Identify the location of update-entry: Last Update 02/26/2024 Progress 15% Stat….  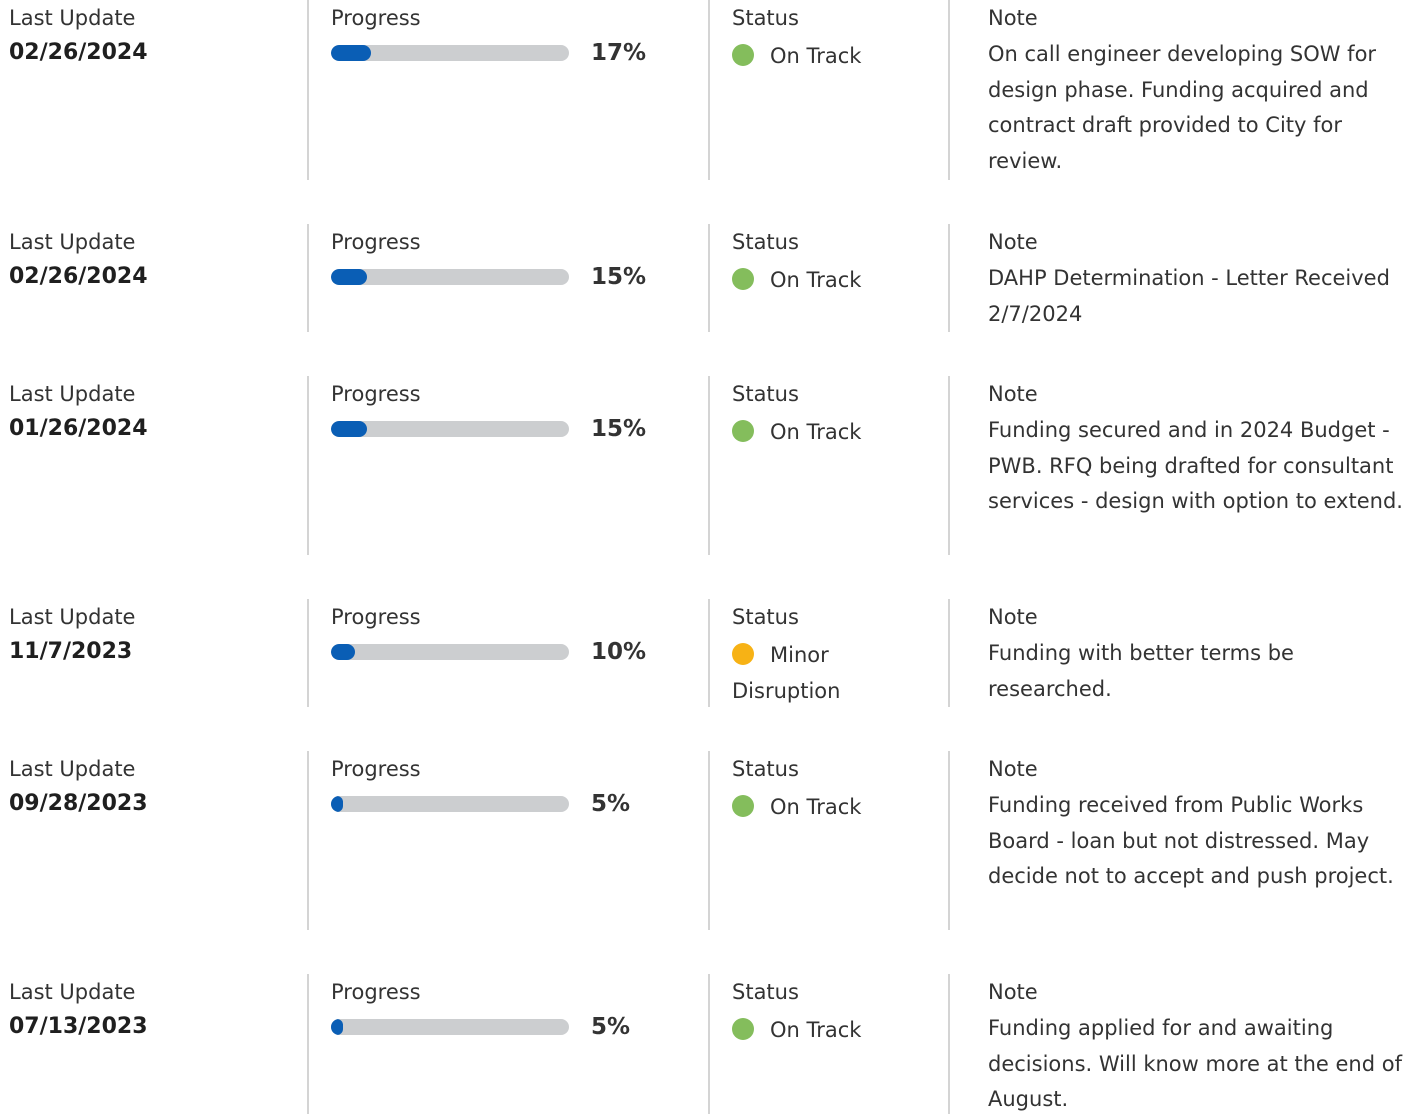
(713, 278).